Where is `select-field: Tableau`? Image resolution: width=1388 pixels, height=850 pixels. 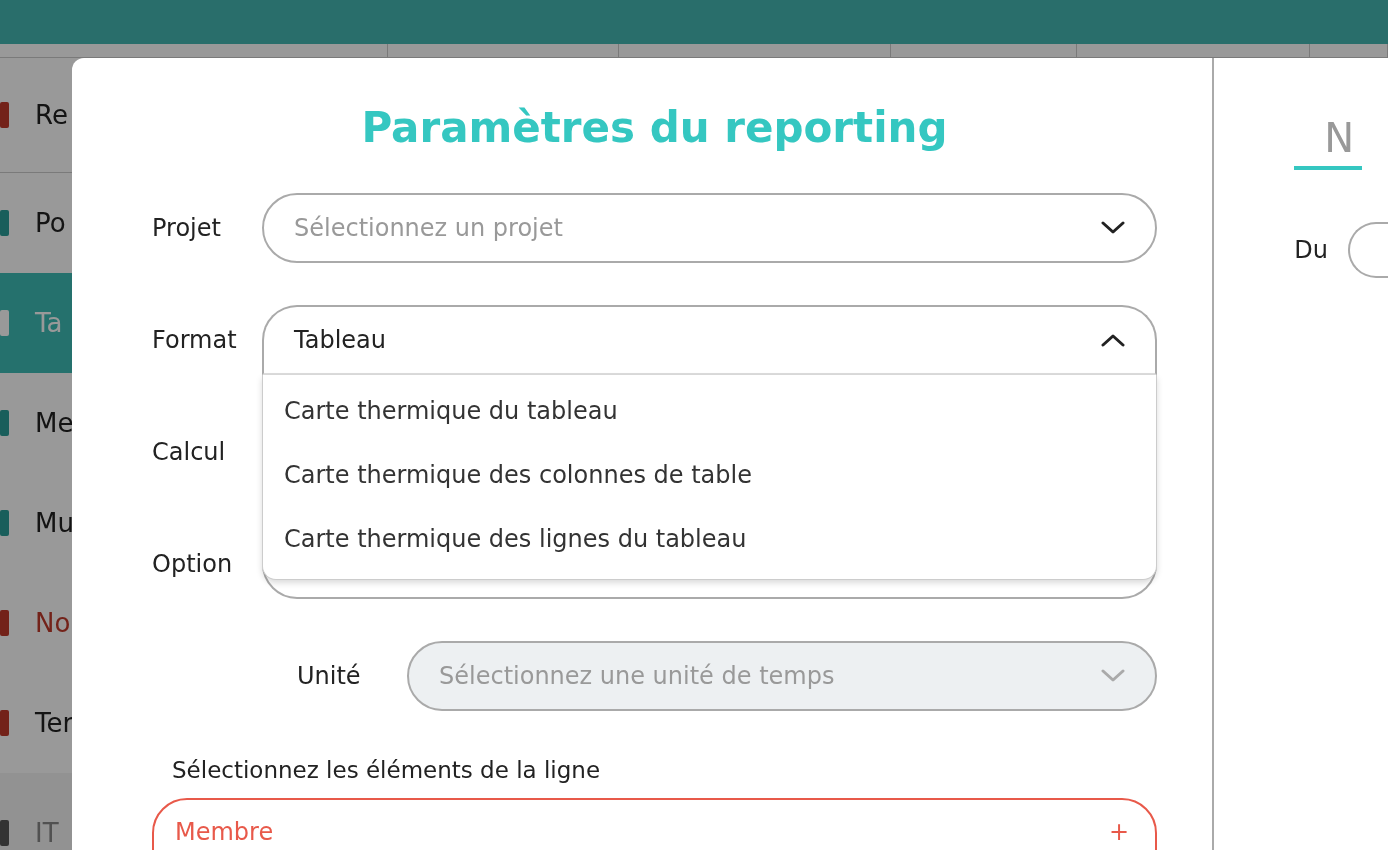 select-field: Tableau is located at coordinates (709, 340).